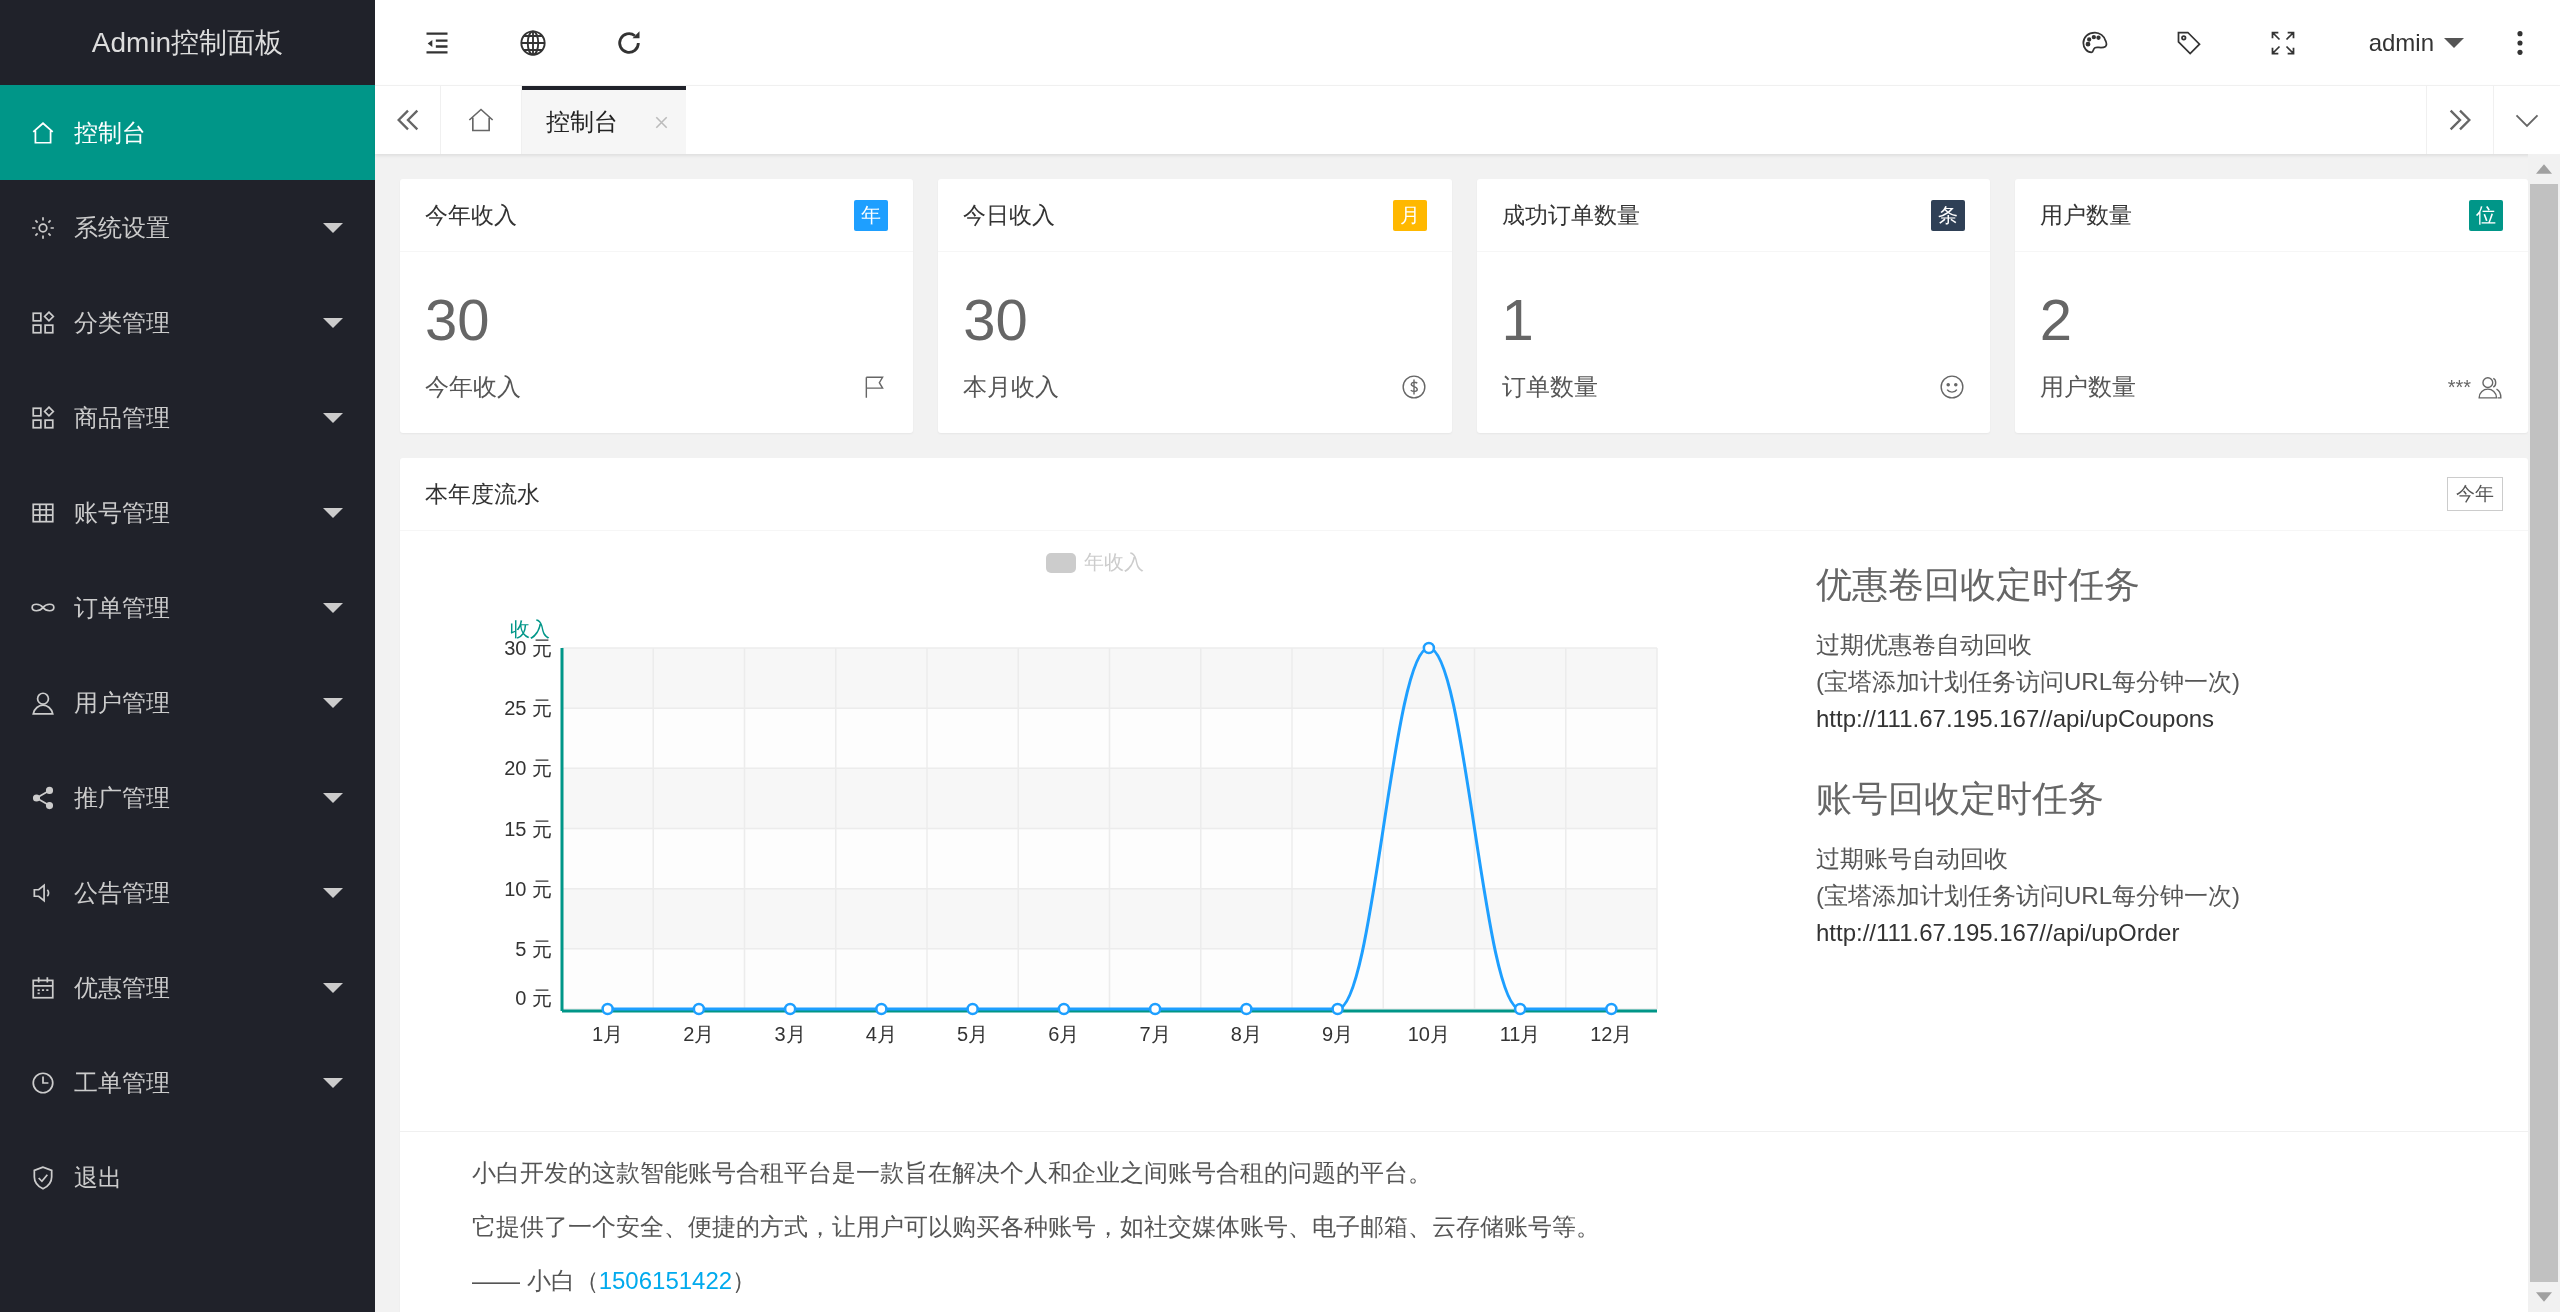 The height and width of the screenshot is (1312, 2560). Describe the element at coordinates (1912, 859) in the screenshot. I see `task-text: 过期账号自动回收` at that location.